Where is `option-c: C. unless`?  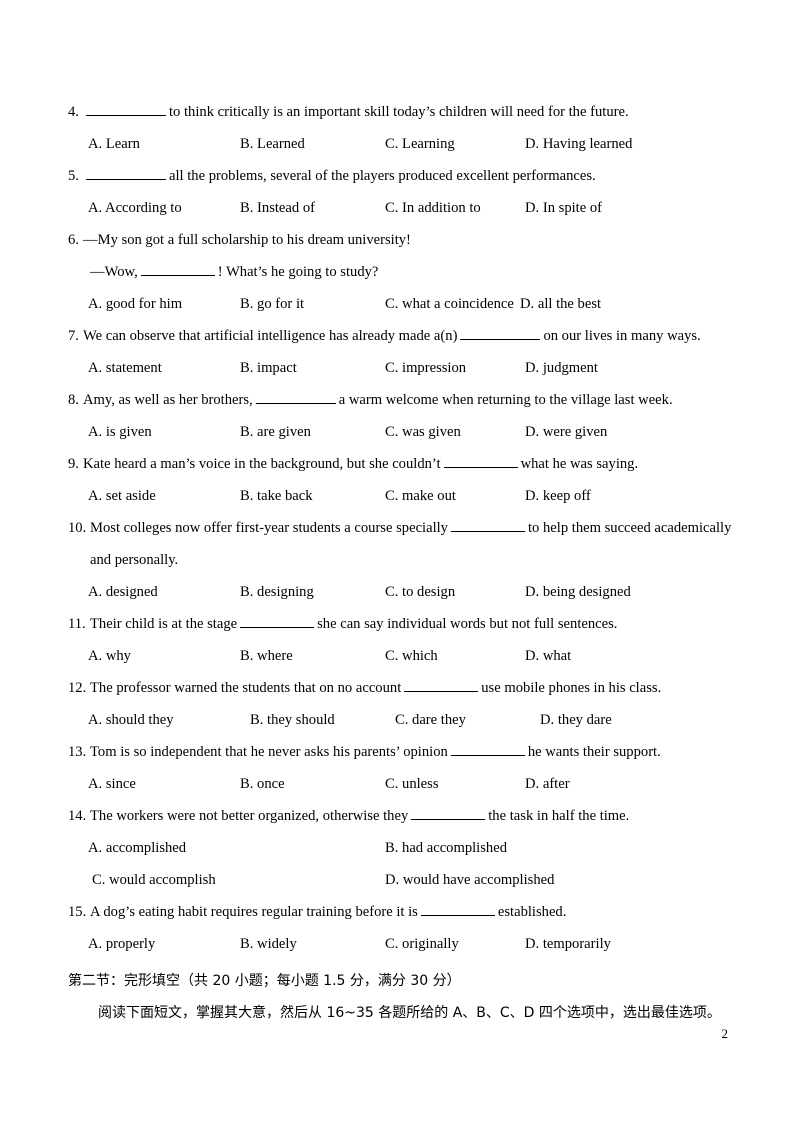
option-c: C. unless is located at coordinates (412, 784).